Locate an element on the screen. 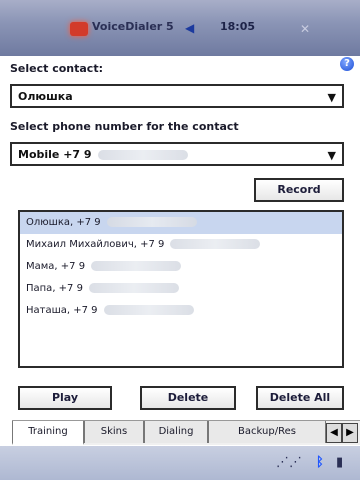 This screenshot has height=480, width=360. list-item: Мама, +7 9 is located at coordinates (181, 267).